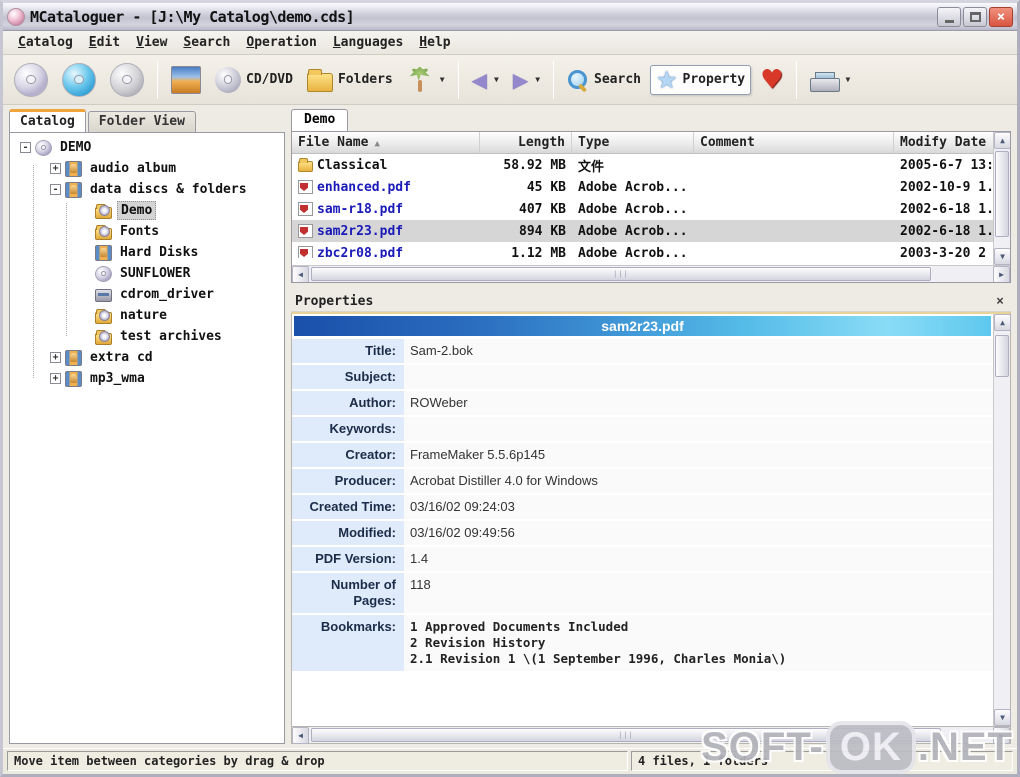  What do you see at coordinates (943, 252) in the screenshot?
I see `cell-modify_date: 2003-3-20 2` at bounding box center [943, 252].